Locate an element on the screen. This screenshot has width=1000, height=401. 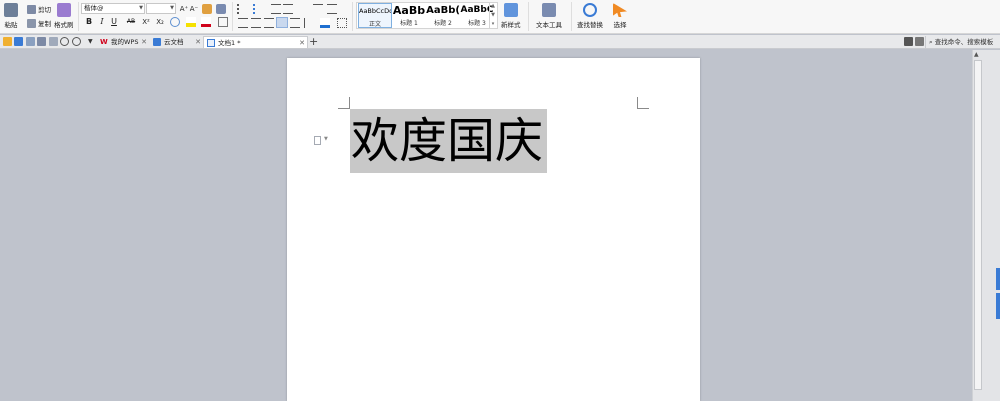
subscript-button: X₂ is located at coordinates (160, 22).